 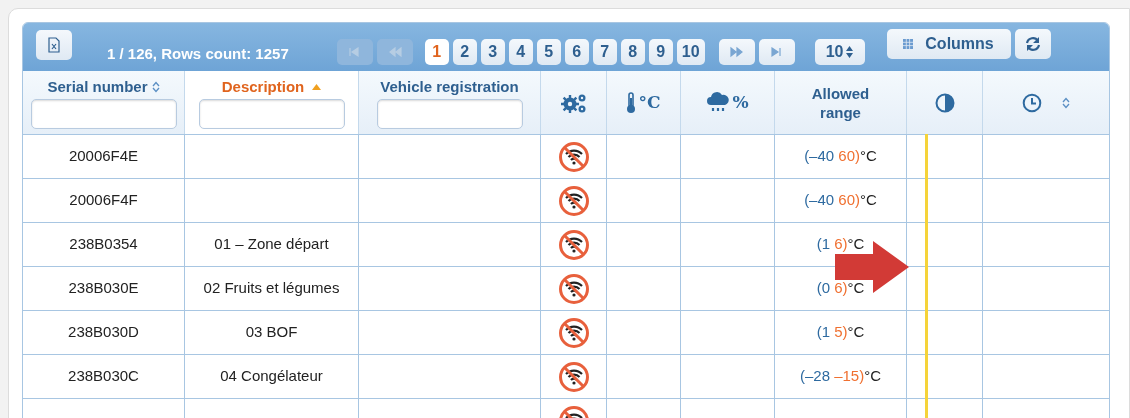 I want to click on first-page-icon, so click(x=354, y=52).